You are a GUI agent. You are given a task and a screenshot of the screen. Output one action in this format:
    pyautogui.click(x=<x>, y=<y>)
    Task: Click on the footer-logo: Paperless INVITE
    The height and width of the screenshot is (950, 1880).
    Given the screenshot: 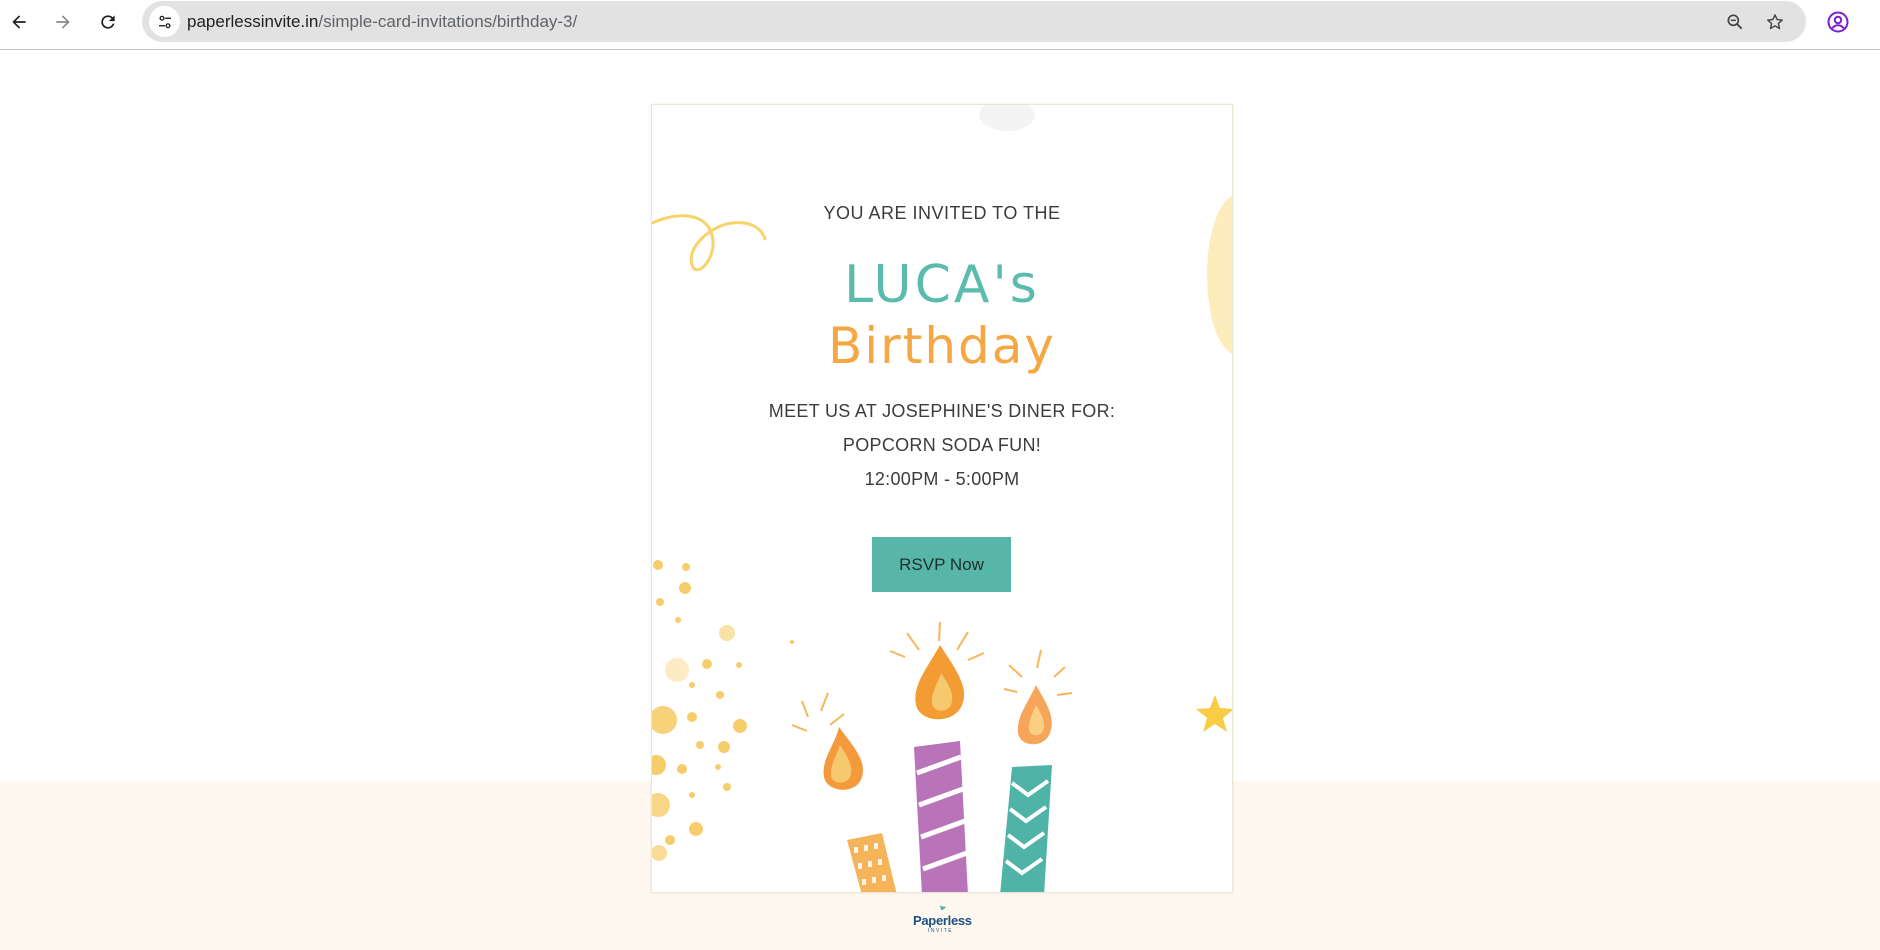 What is the action you would take?
    pyautogui.click(x=940, y=919)
    